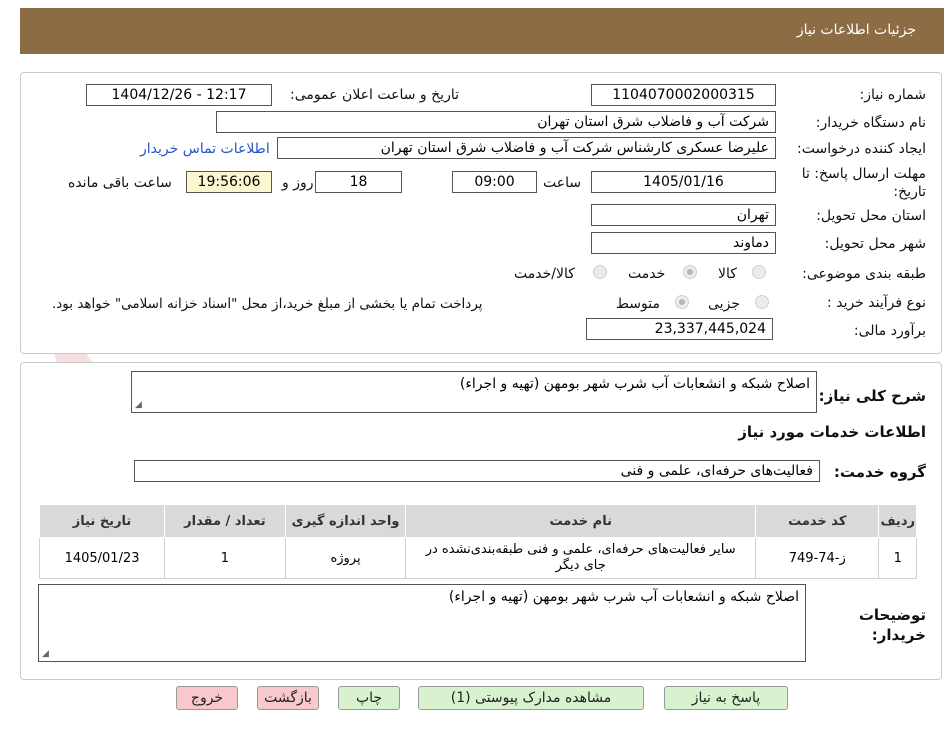  Describe the element at coordinates (358, 182) in the screenshot. I see `days-remaining-field: 18` at that location.